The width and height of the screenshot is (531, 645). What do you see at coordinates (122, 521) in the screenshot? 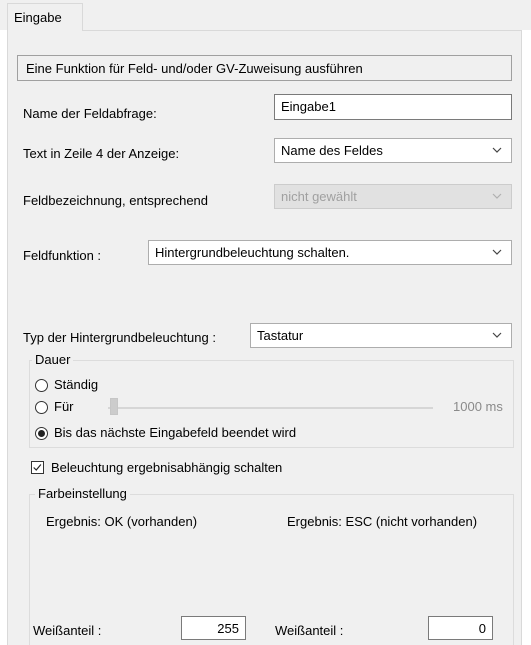
I see `result-ok-header: Ergebnis: OK (vorhanden)` at bounding box center [122, 521].